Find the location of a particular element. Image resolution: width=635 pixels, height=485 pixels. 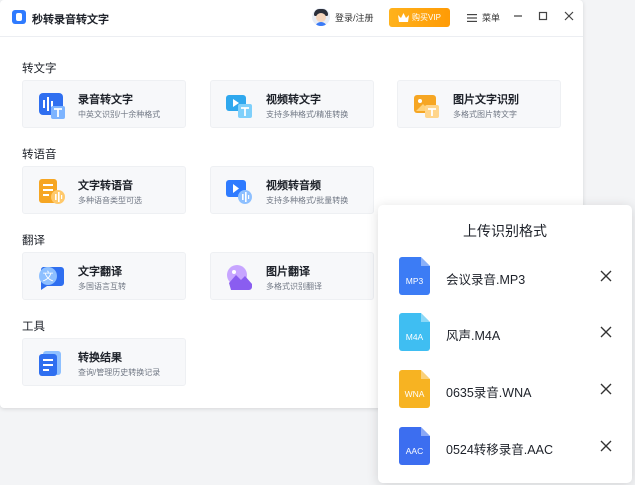

card-title: 文字翻译 is located at coordinates (100, 272).